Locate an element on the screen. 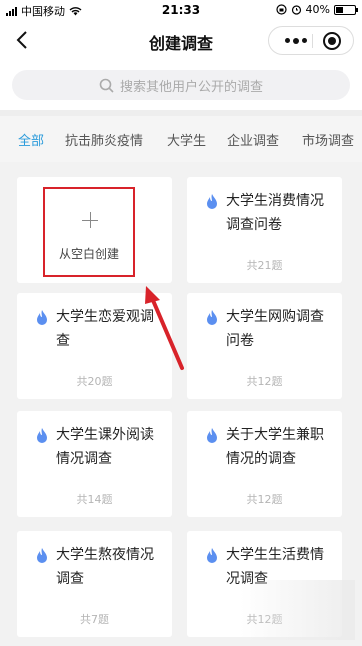 This screenshot has height=646, width=362. navigation-bar: 创建调查 is located at coordinates (181, 40).